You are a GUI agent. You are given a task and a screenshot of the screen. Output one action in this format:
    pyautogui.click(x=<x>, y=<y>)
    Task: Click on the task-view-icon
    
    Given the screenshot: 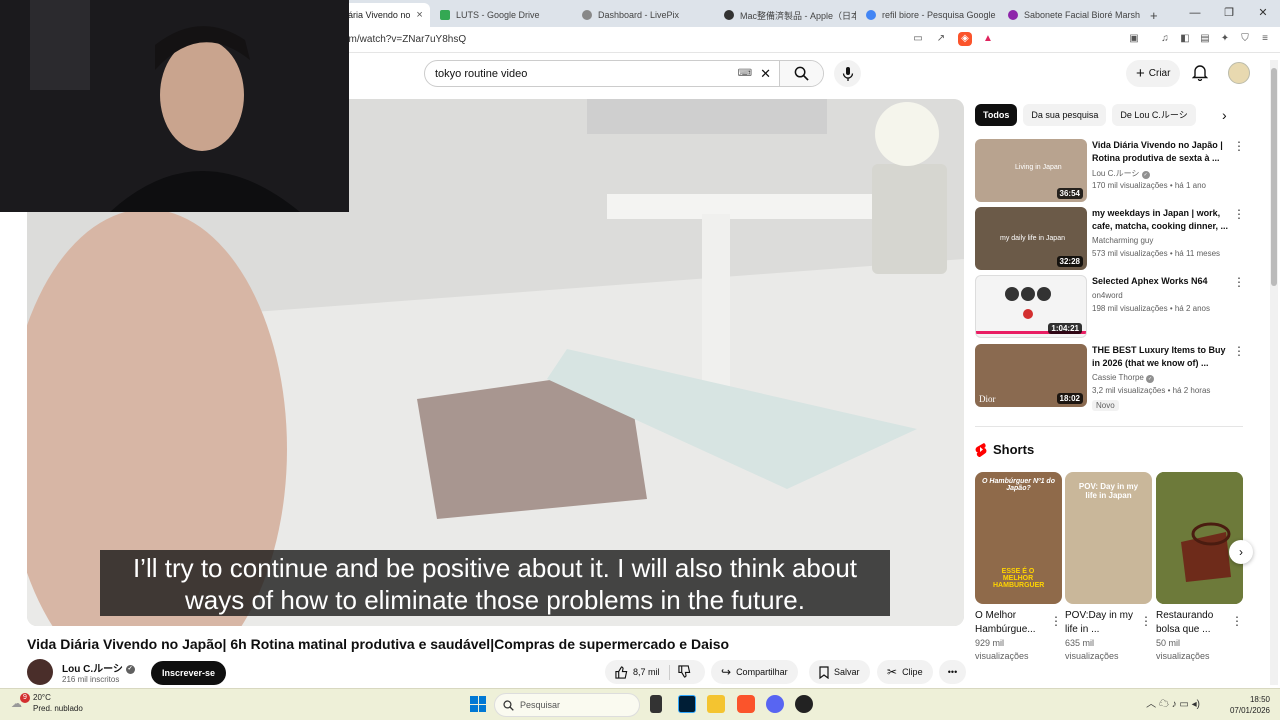 What is the action you would take?
    pyautogui.click(x=656, y=704)
    